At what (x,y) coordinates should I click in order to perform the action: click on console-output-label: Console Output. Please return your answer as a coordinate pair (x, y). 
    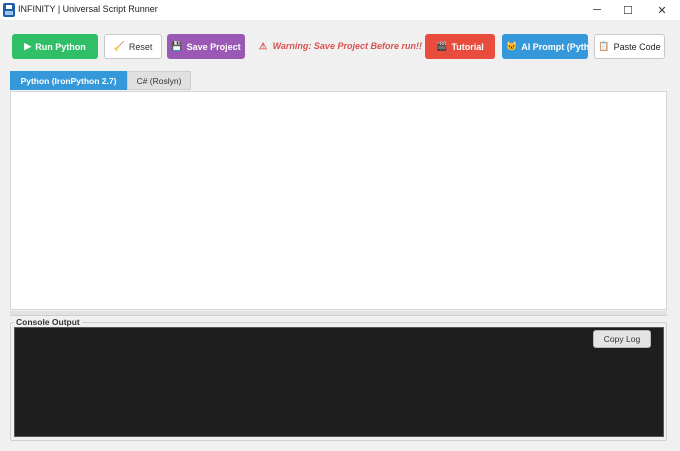
    Looking at the image, I should click on (48, 322).